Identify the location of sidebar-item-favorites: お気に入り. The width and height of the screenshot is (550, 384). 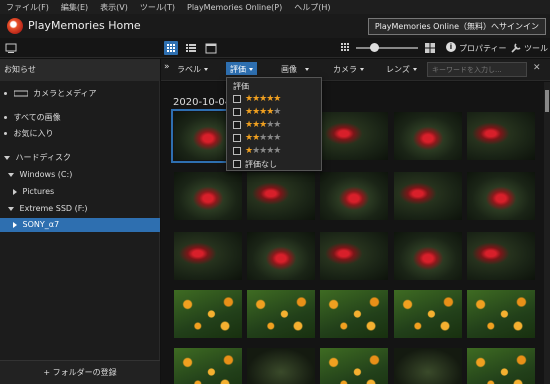
(80, 134).